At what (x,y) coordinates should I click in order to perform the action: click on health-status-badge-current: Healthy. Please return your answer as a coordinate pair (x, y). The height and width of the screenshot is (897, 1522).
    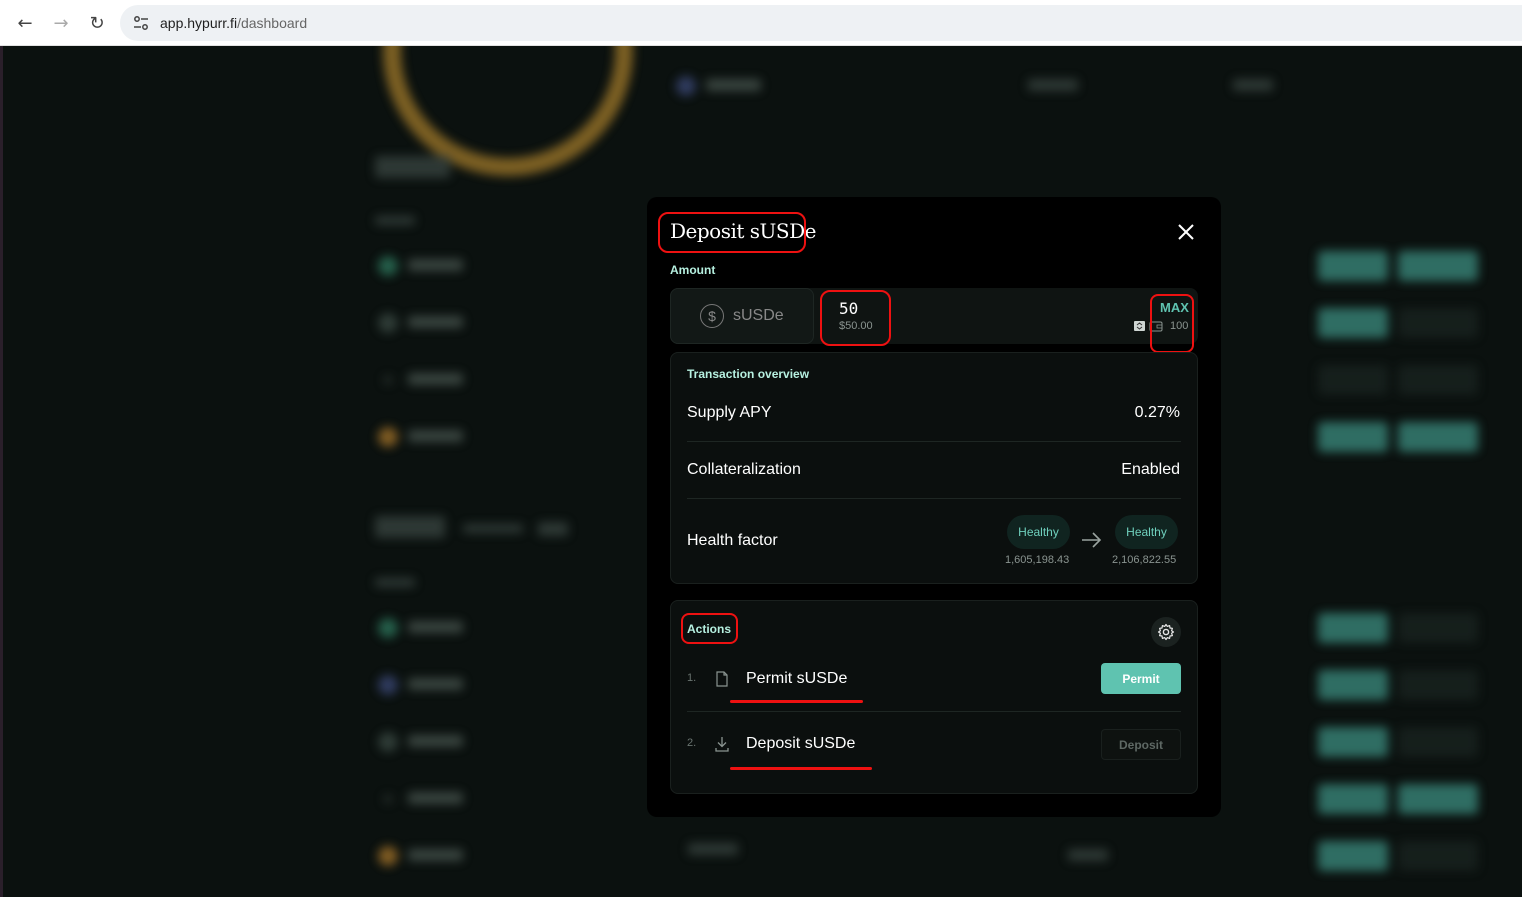
    Looking at the image, I should click on (1038, 532).